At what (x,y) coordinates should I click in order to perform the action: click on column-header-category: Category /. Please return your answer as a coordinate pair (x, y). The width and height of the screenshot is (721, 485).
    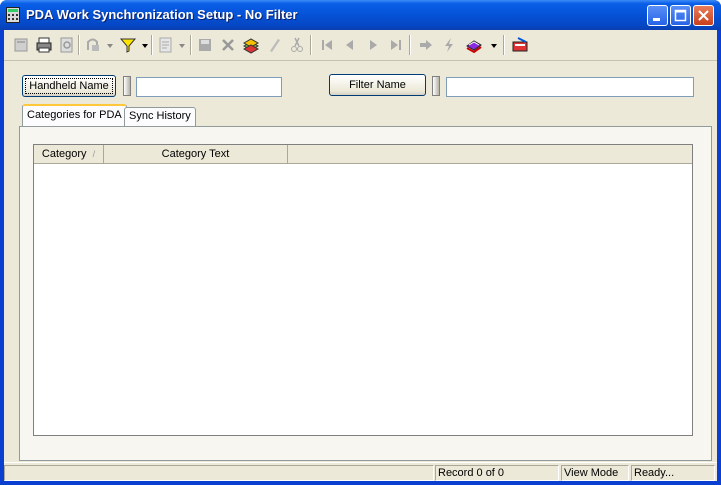
    Looking at the image, I should click on (69, 154).